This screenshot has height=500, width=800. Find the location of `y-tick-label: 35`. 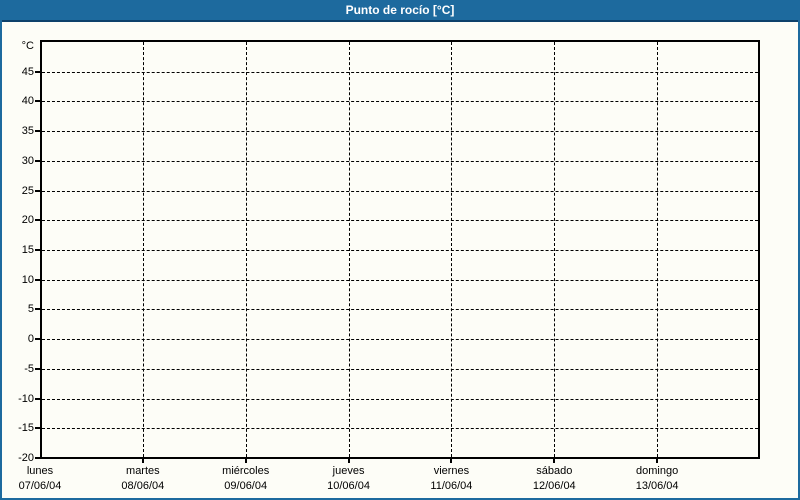

y-tick-label: 35 is located at coordinates (27, 131).